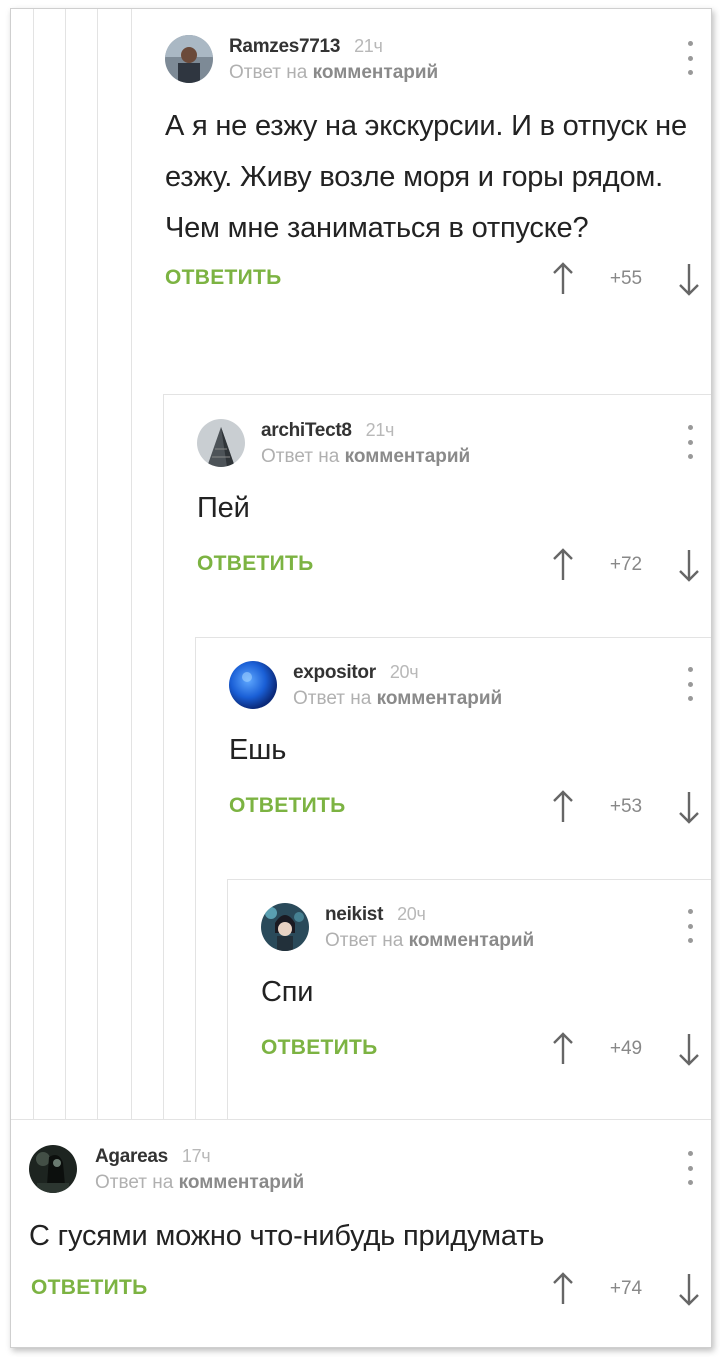  Describe the element at coordinates (469, 929) in the screenshot. I see `comment-header: neikist 20ч Ответ на комментарий` at that location.